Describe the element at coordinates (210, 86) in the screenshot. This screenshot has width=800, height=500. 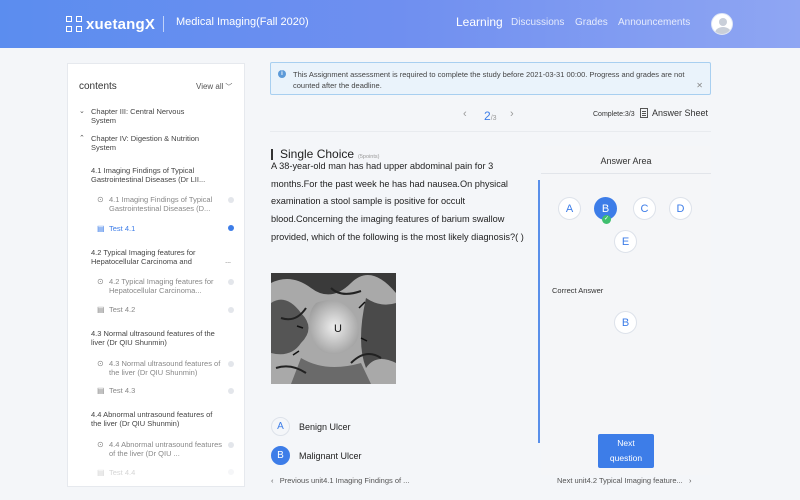
I see `view-all-label: View all` at that location.